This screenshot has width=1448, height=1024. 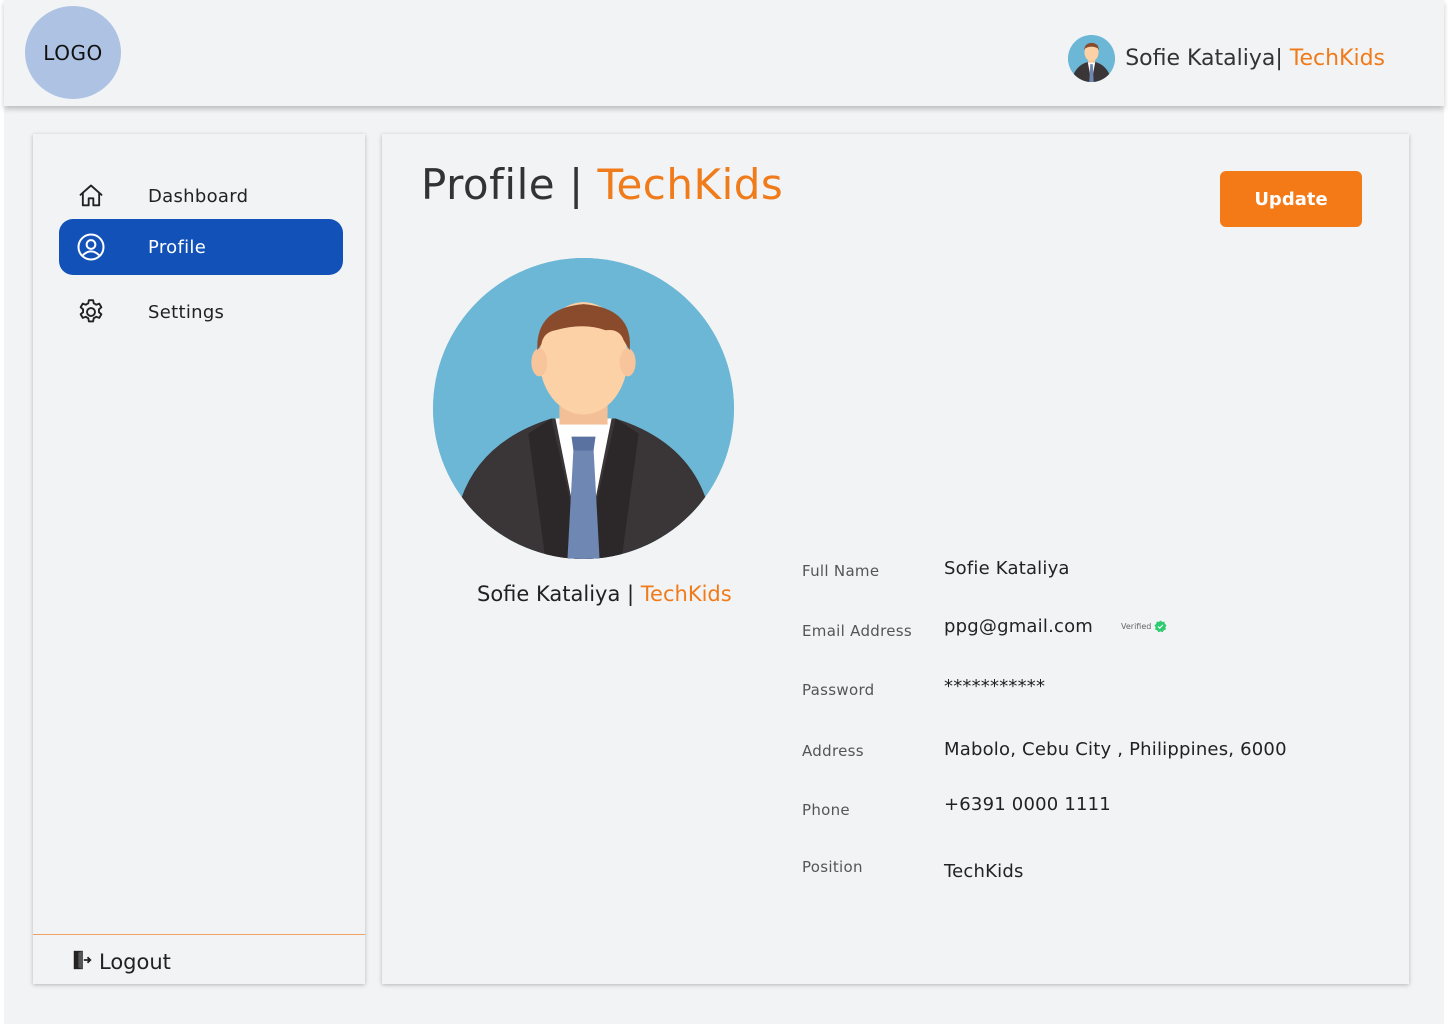 What do you see at coordinates (198, 196) in the screenshot?
I see `sidebar-item-label: Dashboard` at bounding box center [198, 196].